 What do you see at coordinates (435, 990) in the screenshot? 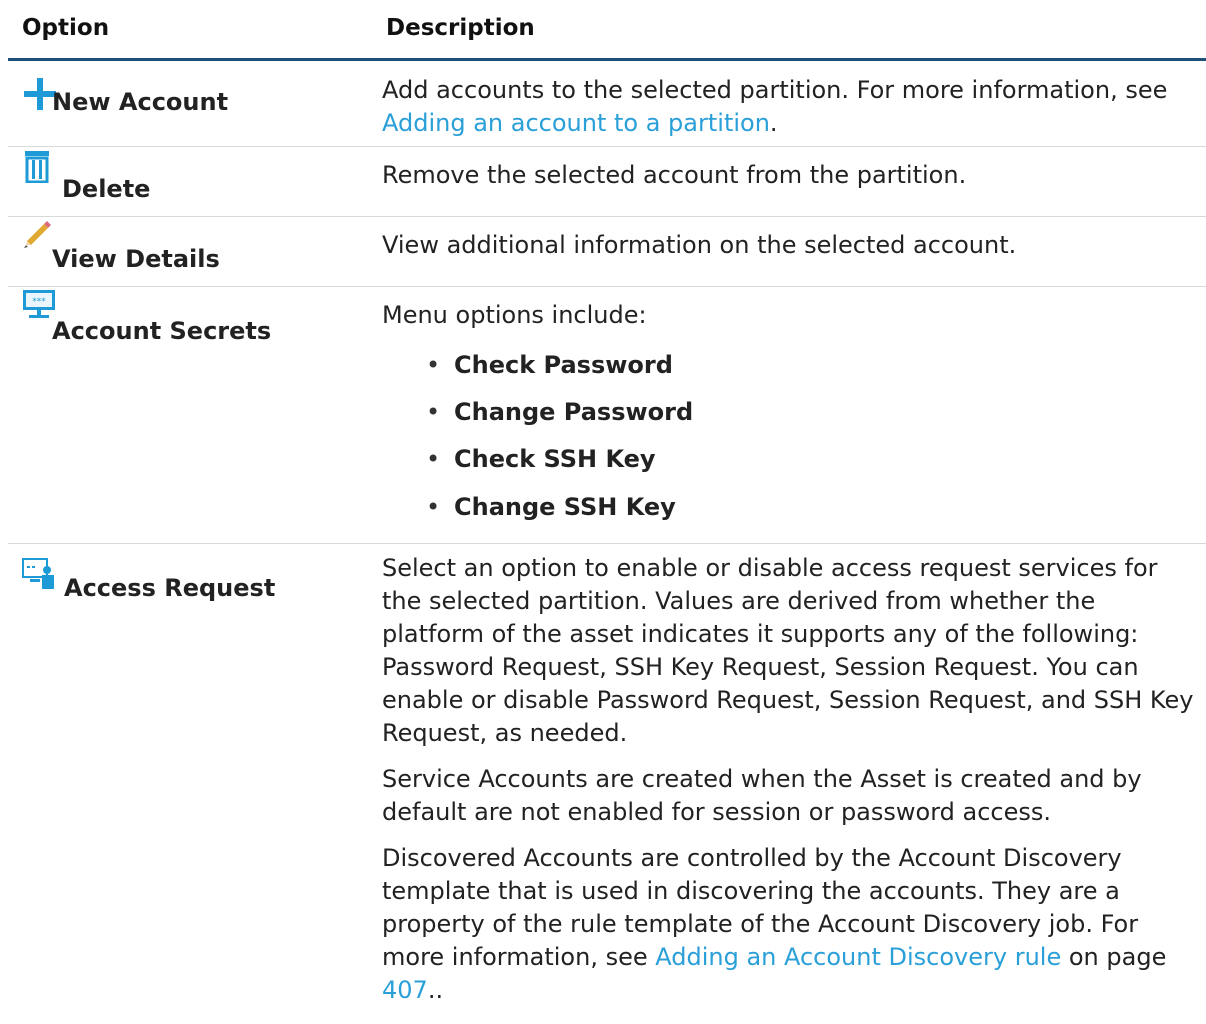
I see `description-suffix: ..` at bounding box center [435, 990].